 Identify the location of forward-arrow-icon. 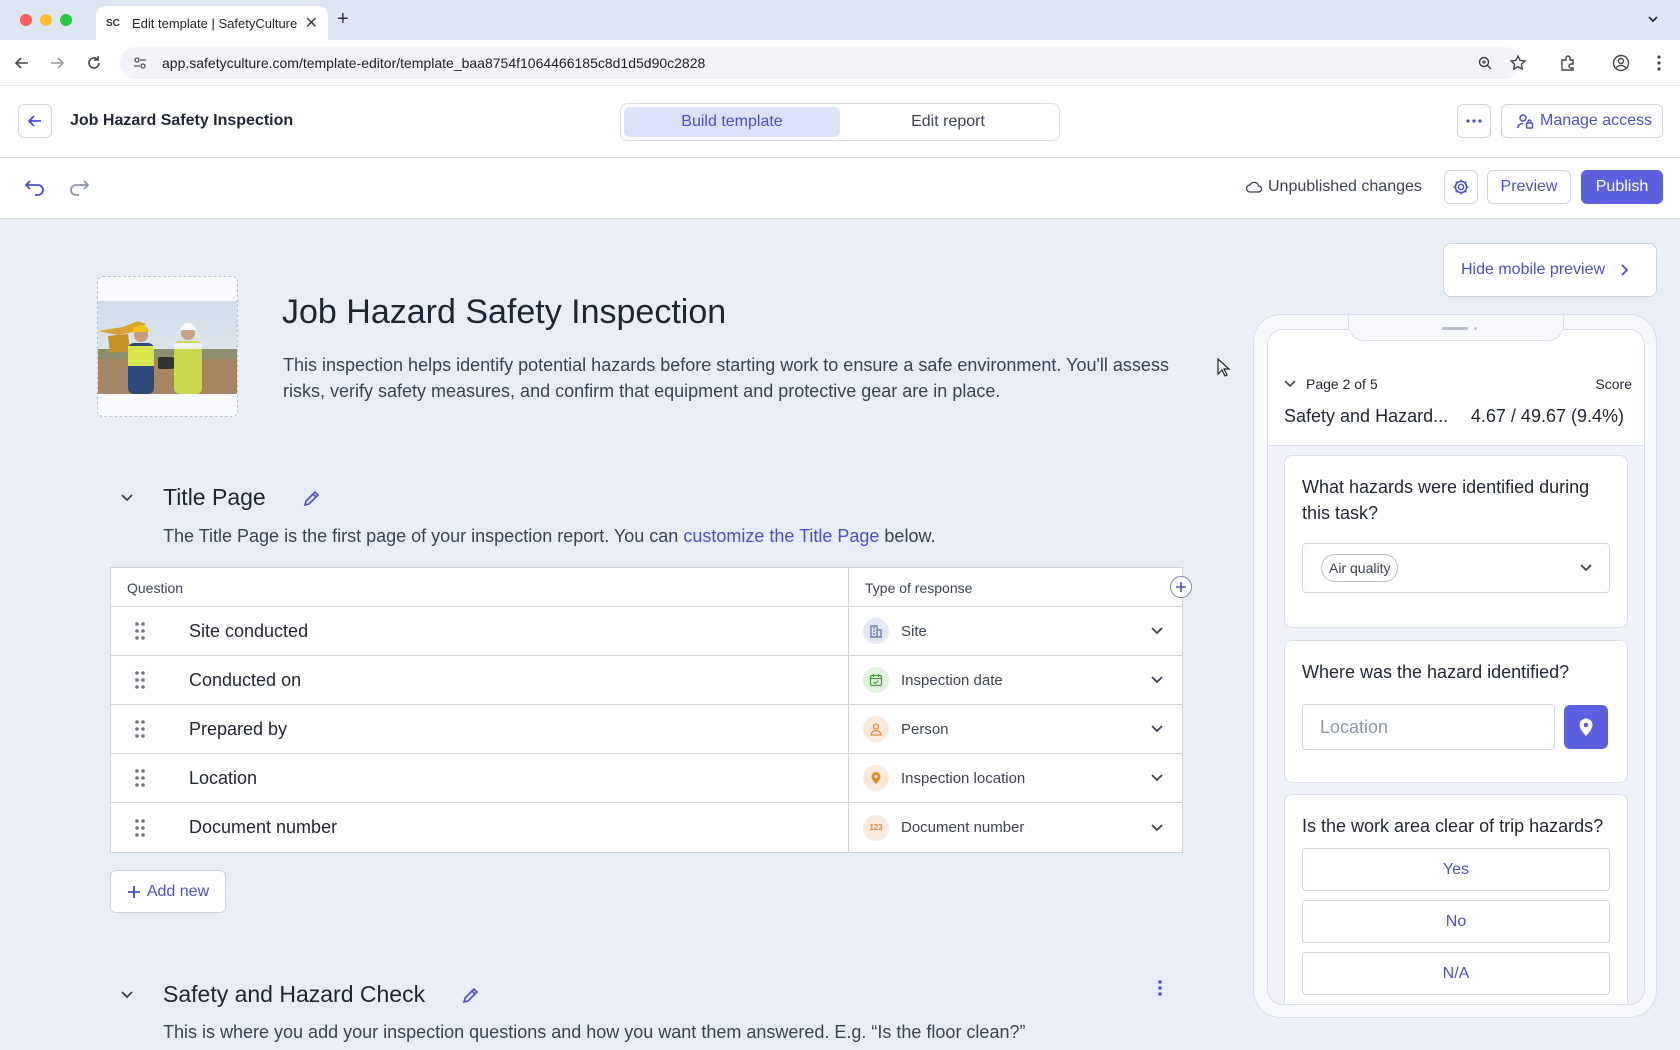
(57, 63).